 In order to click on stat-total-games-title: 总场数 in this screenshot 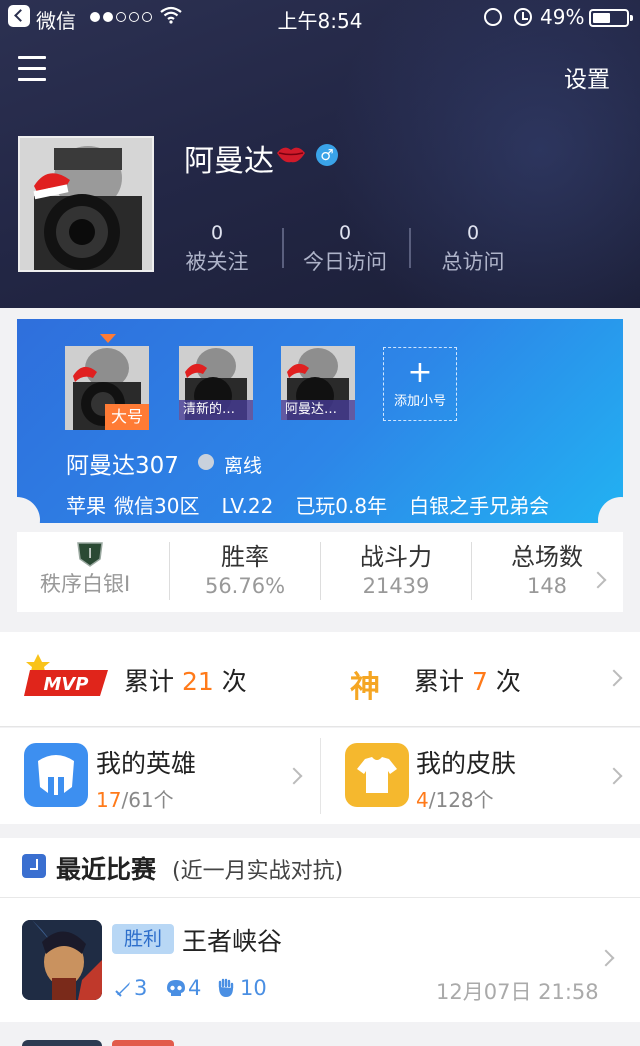, I will do `click(547, 557)`.